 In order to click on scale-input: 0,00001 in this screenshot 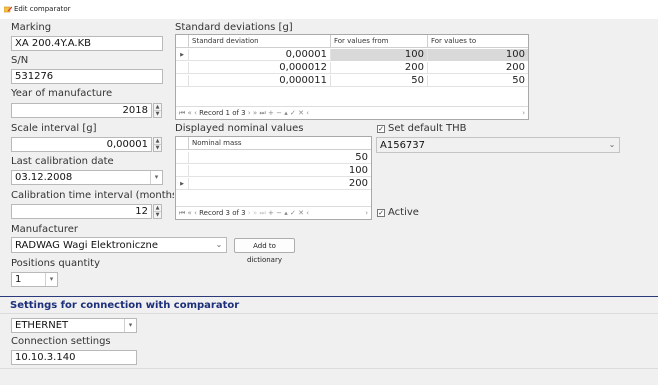, I will do `click(81, 144)`.